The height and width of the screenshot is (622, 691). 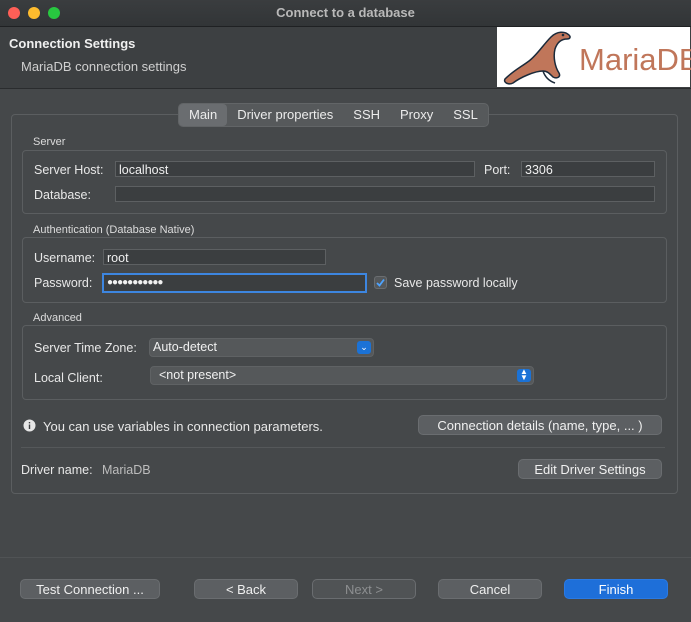 I want to click on settings-tabs: Main Driver properties SSH Proxy SSL, so click(x=333, y=115).